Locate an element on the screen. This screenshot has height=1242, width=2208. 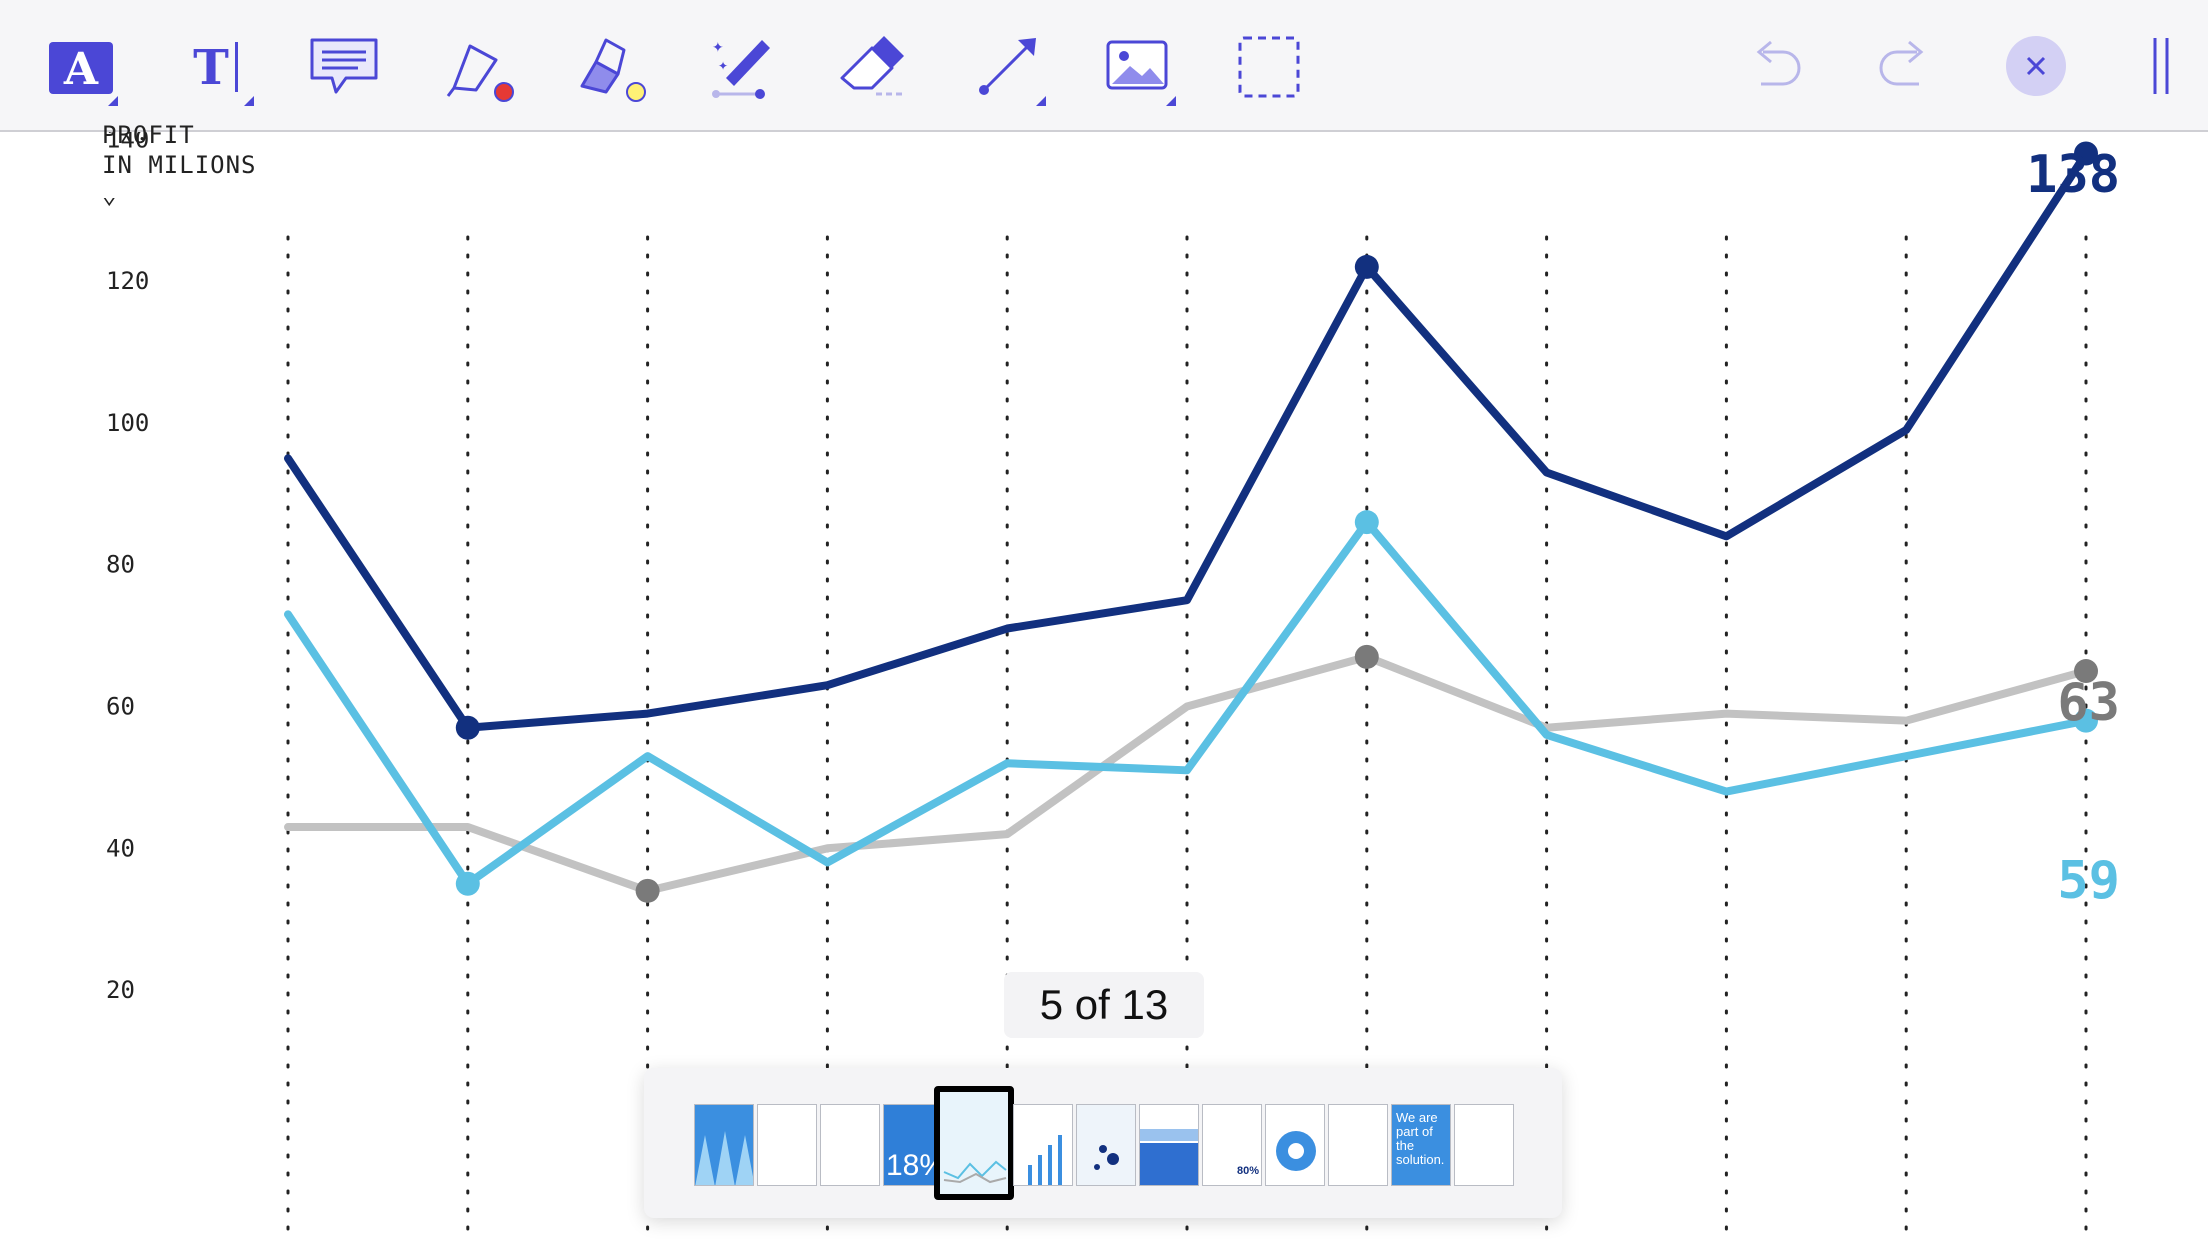
line-arrow-icon is located at coordinates (1007, 66).